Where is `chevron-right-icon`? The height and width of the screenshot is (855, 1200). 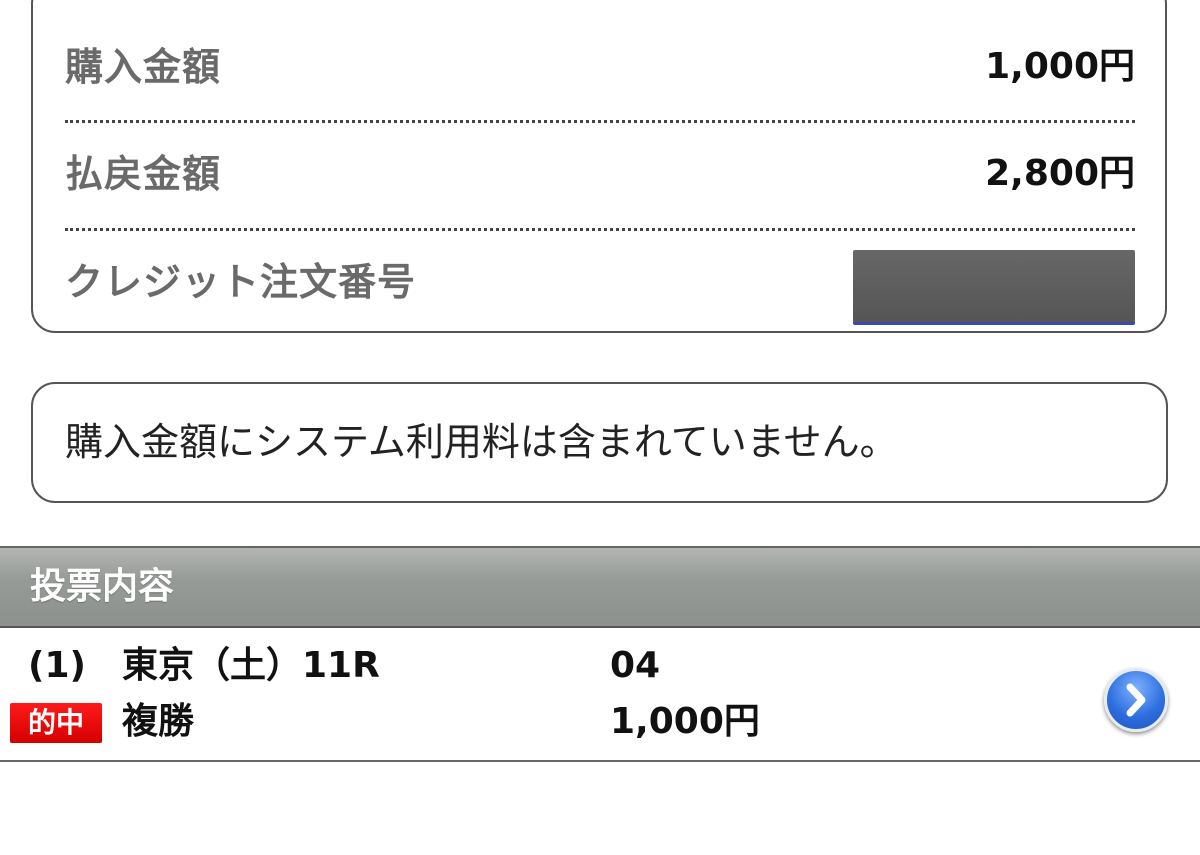 chevron-right-icon is located at coordinates (1136, 700).